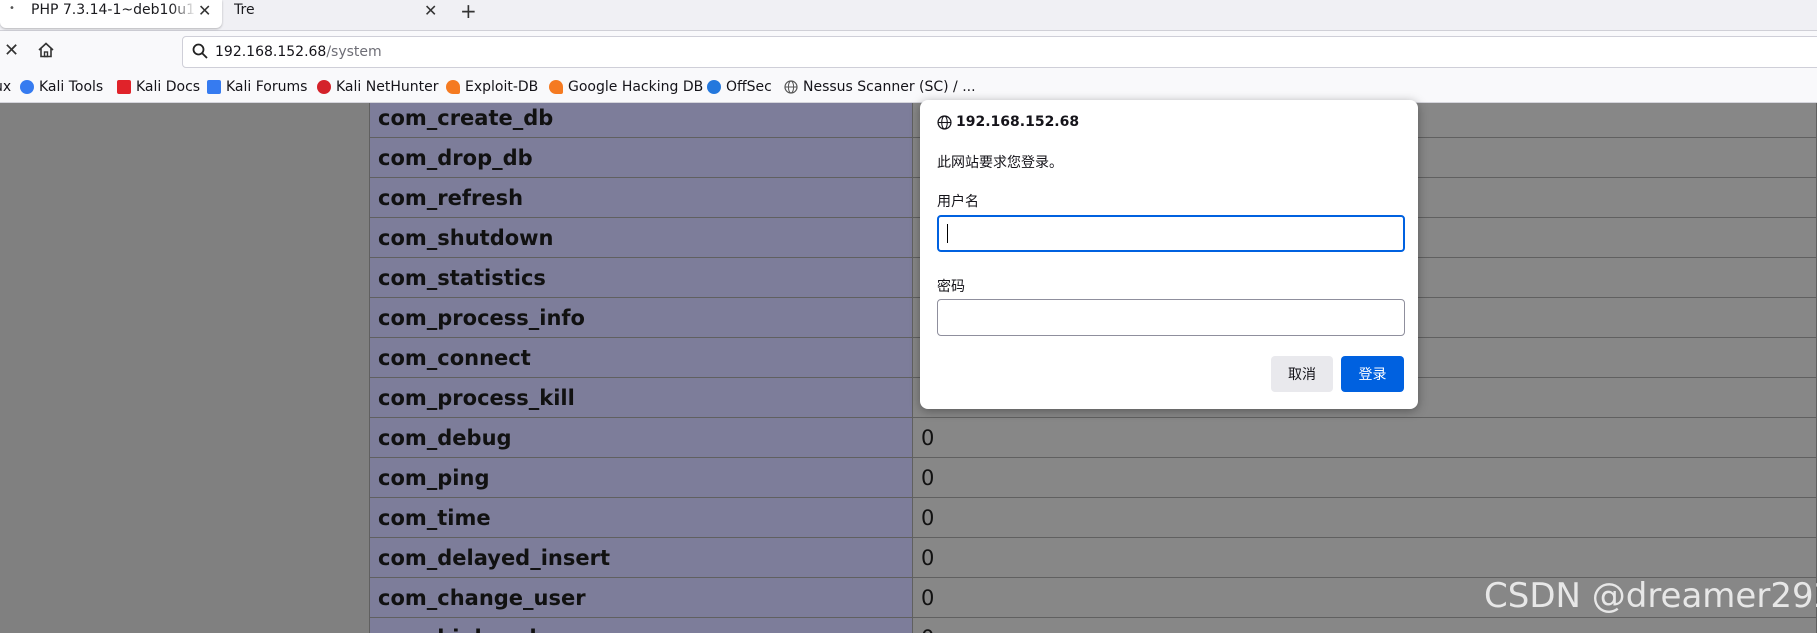 This screenshot has width=1817, height=633. I want to click on bookmark-kali-nethunter: Kali NetHunter, so click(377, 87).